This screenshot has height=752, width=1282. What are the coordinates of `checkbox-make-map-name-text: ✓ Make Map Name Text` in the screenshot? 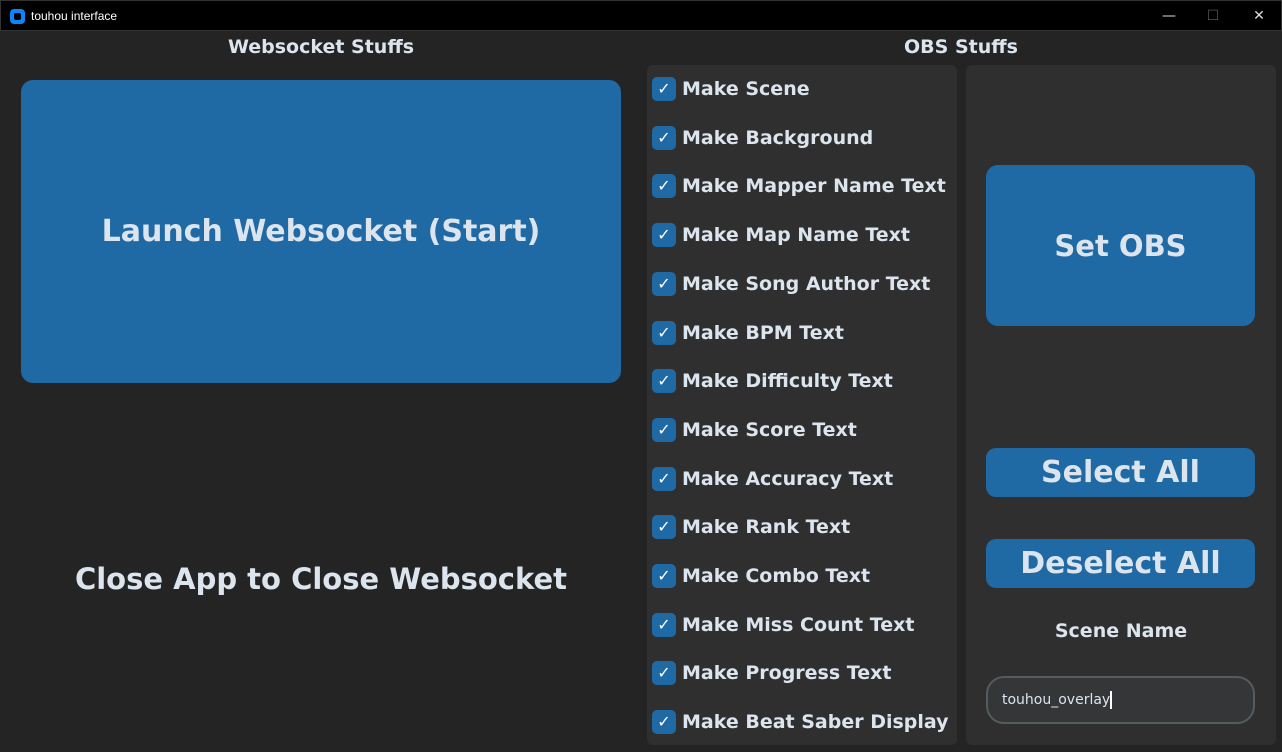 It's located at (781, 235).